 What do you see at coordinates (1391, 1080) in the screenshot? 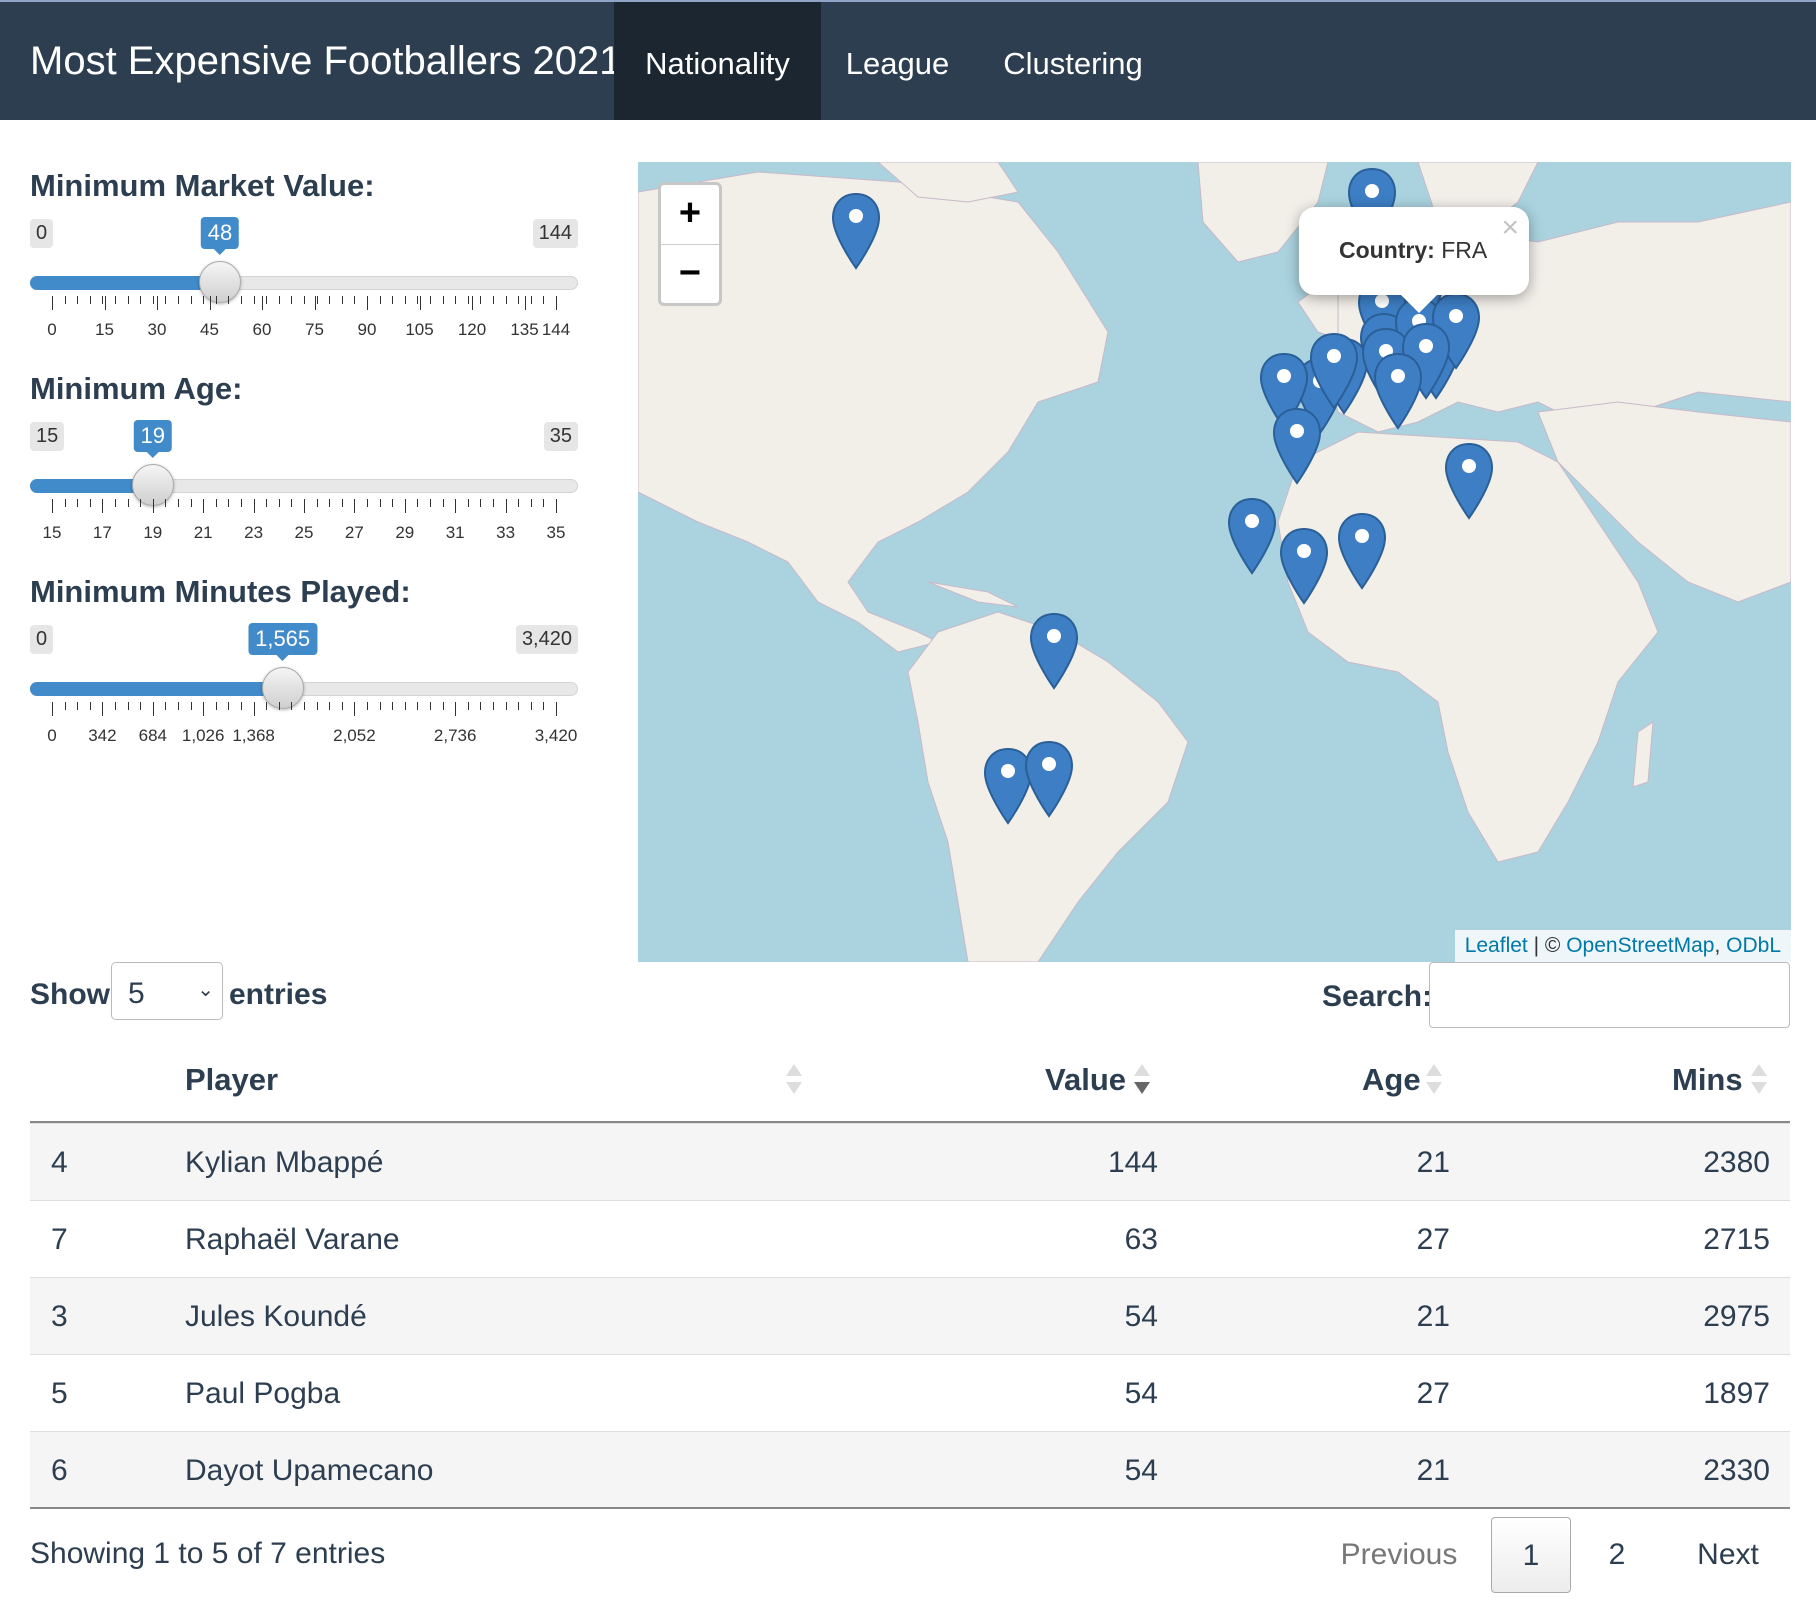
I see `column-header-age: Age` at bounding box center [1391, 1080].